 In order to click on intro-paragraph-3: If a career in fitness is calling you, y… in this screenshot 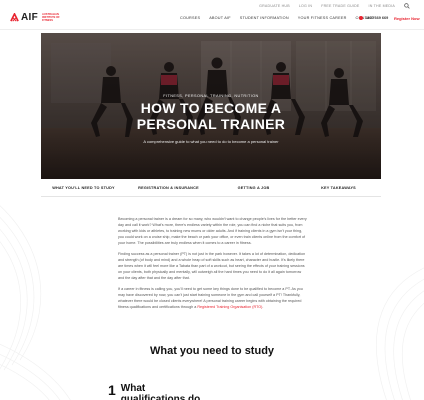, I will do `click(213, 298)`.